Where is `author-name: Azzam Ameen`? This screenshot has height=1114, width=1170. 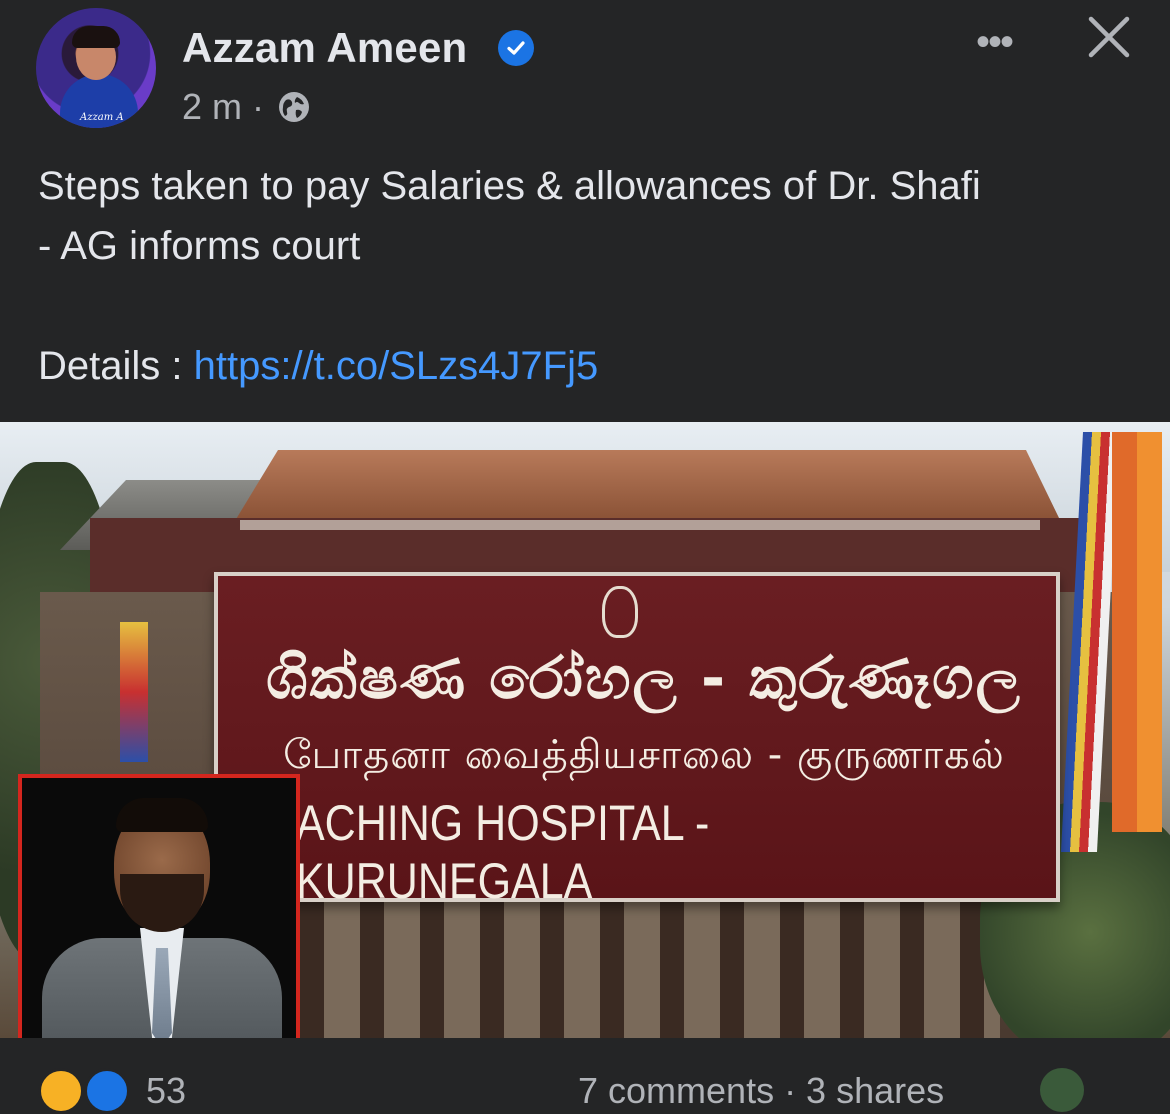
author-name: Azzam Ameen is located at coordinates (324, 48).